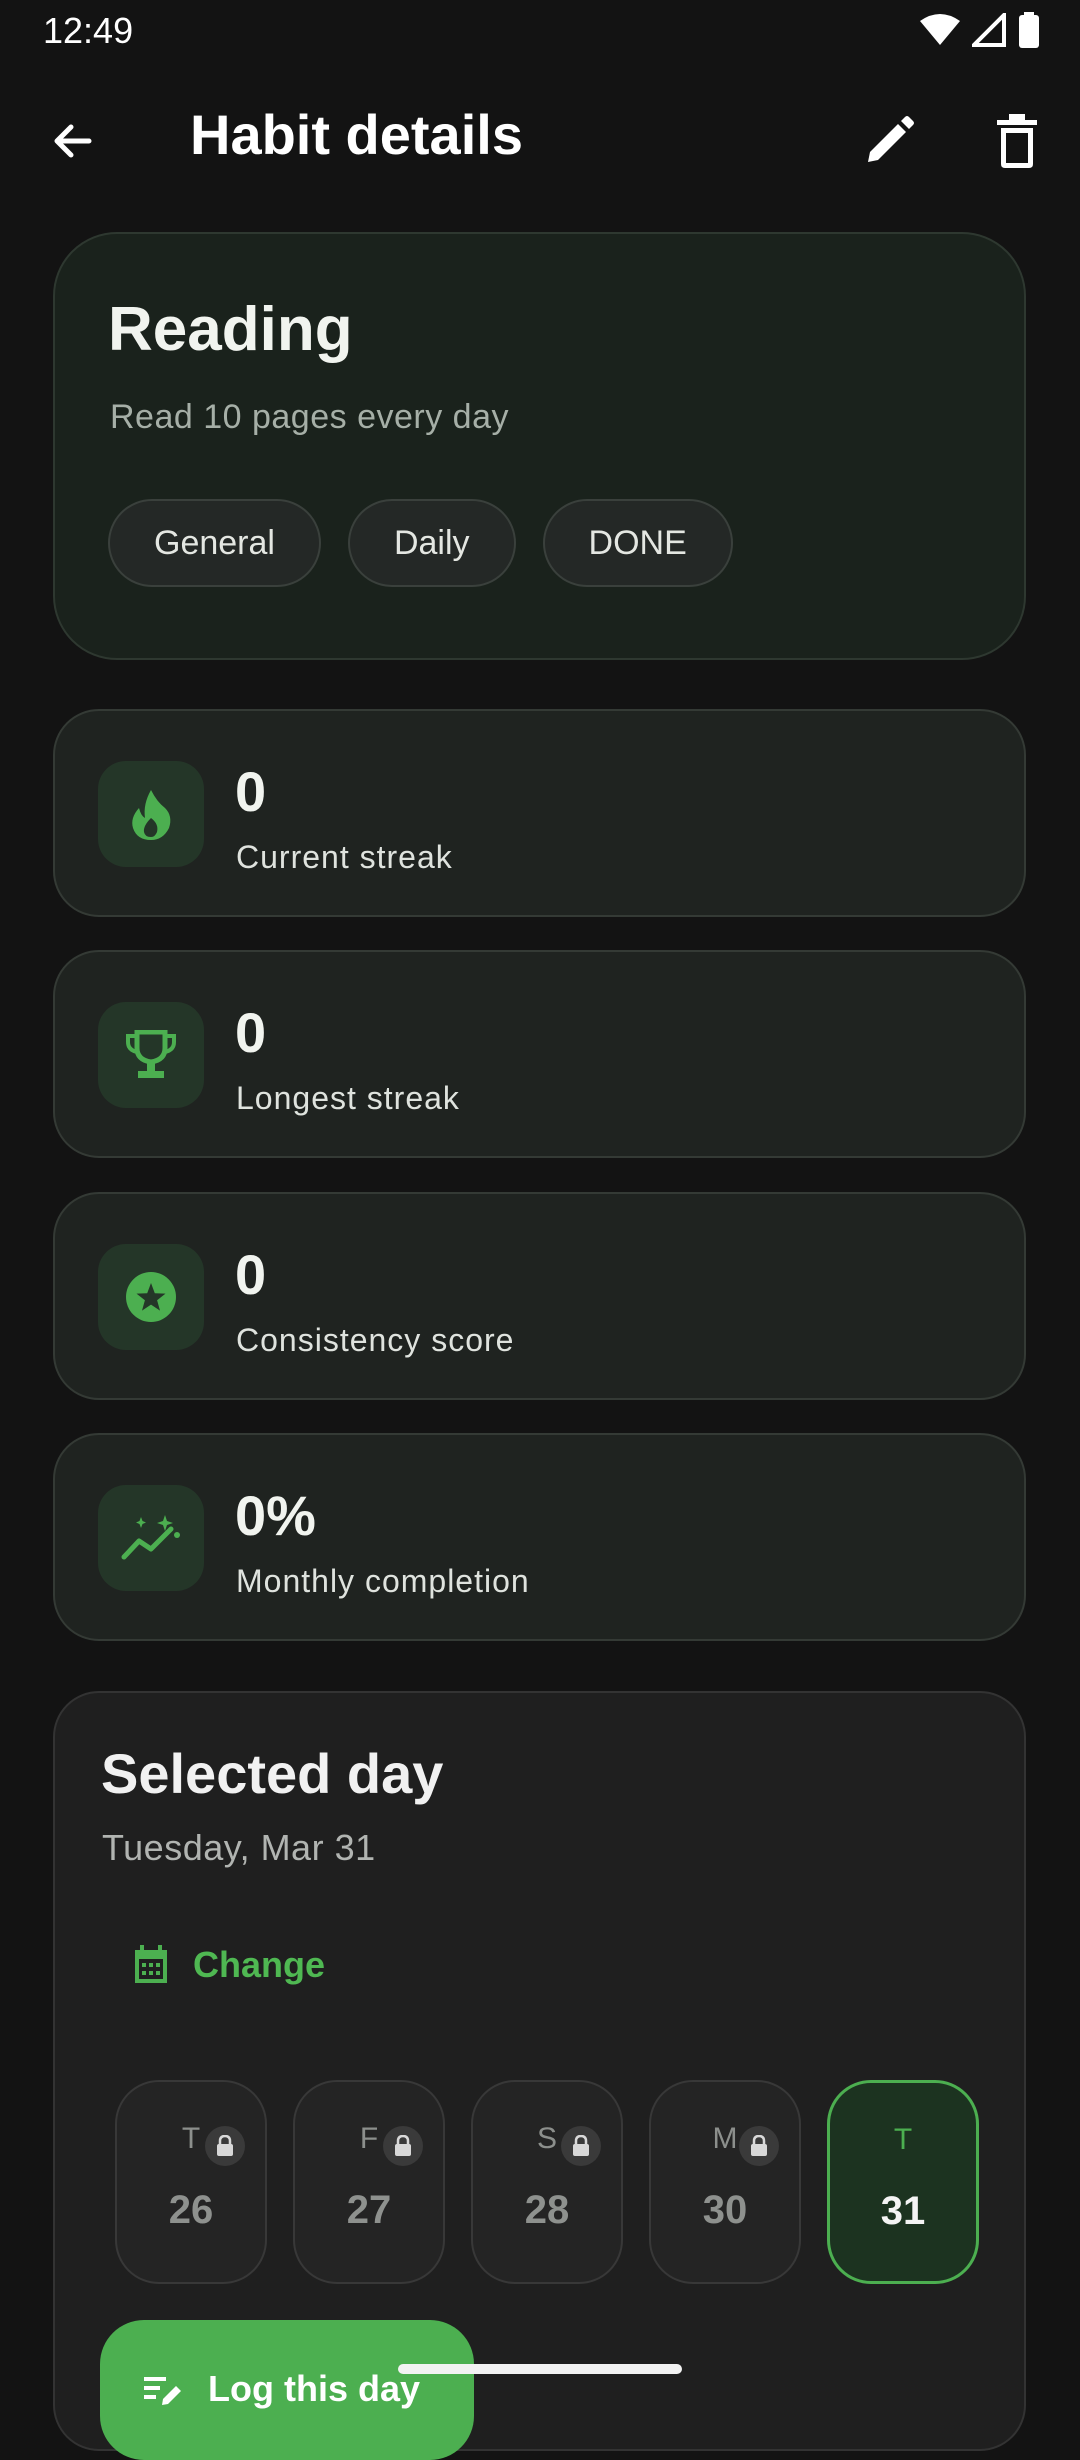 The height and width of the screenshot is (2460, 1080). I want to click on change-date-button: Change, so click(229, 1965).